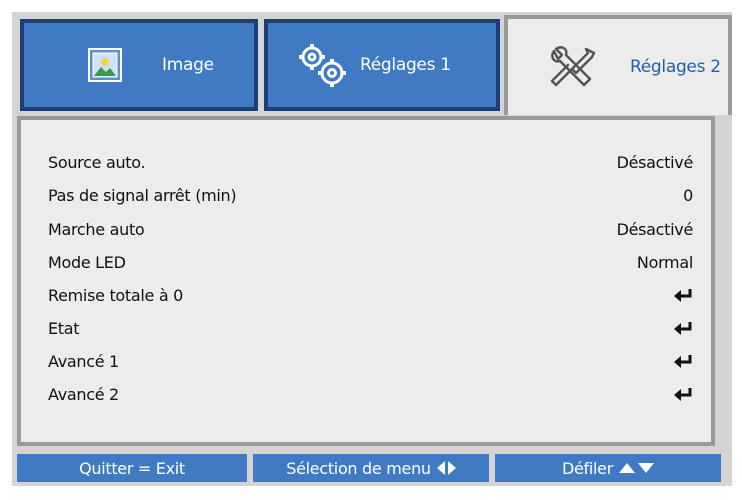  What do you see at coordinates (96, 229) in the screenshot?
I see `menu-item-label: Marche auto` at bounding box center [96, 229].